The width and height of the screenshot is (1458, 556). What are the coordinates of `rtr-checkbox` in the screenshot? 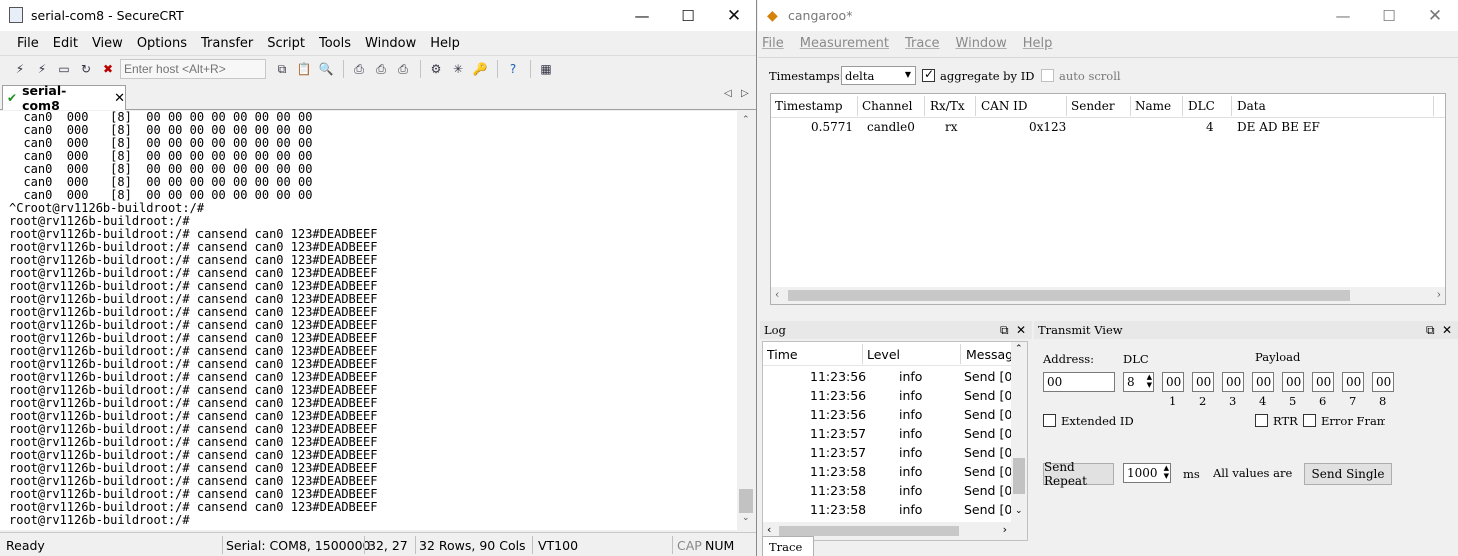 It's located at (1261, 420).